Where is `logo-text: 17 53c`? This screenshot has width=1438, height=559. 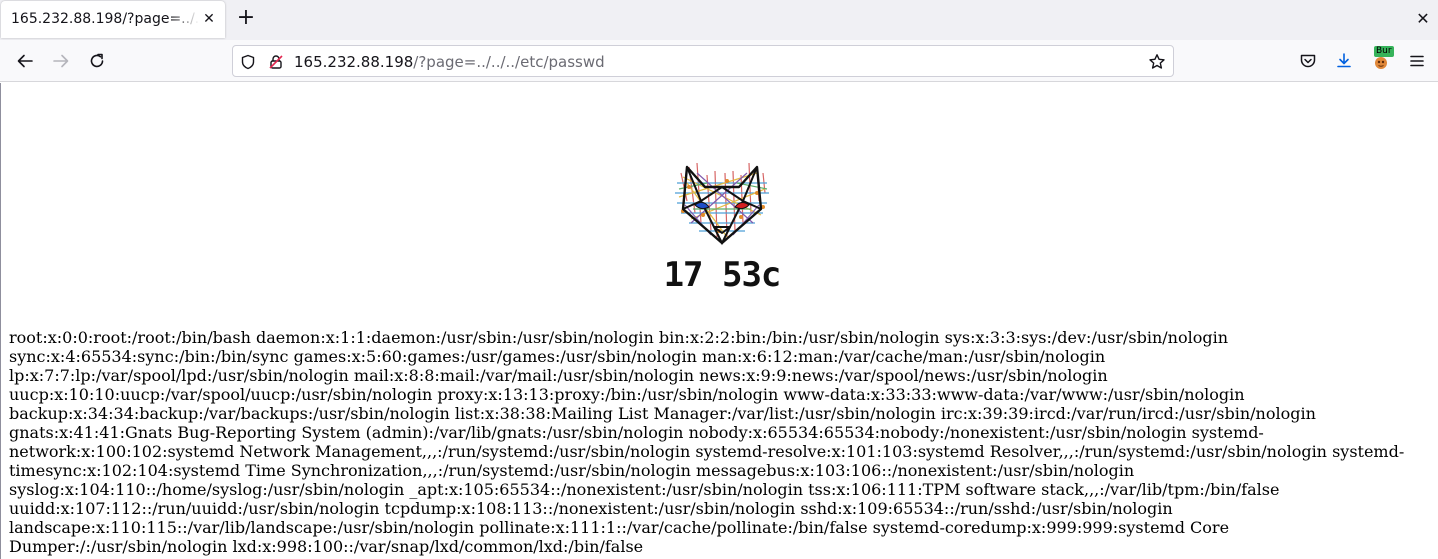 logo-text: 17 53c is located at coordinates (722, 275).